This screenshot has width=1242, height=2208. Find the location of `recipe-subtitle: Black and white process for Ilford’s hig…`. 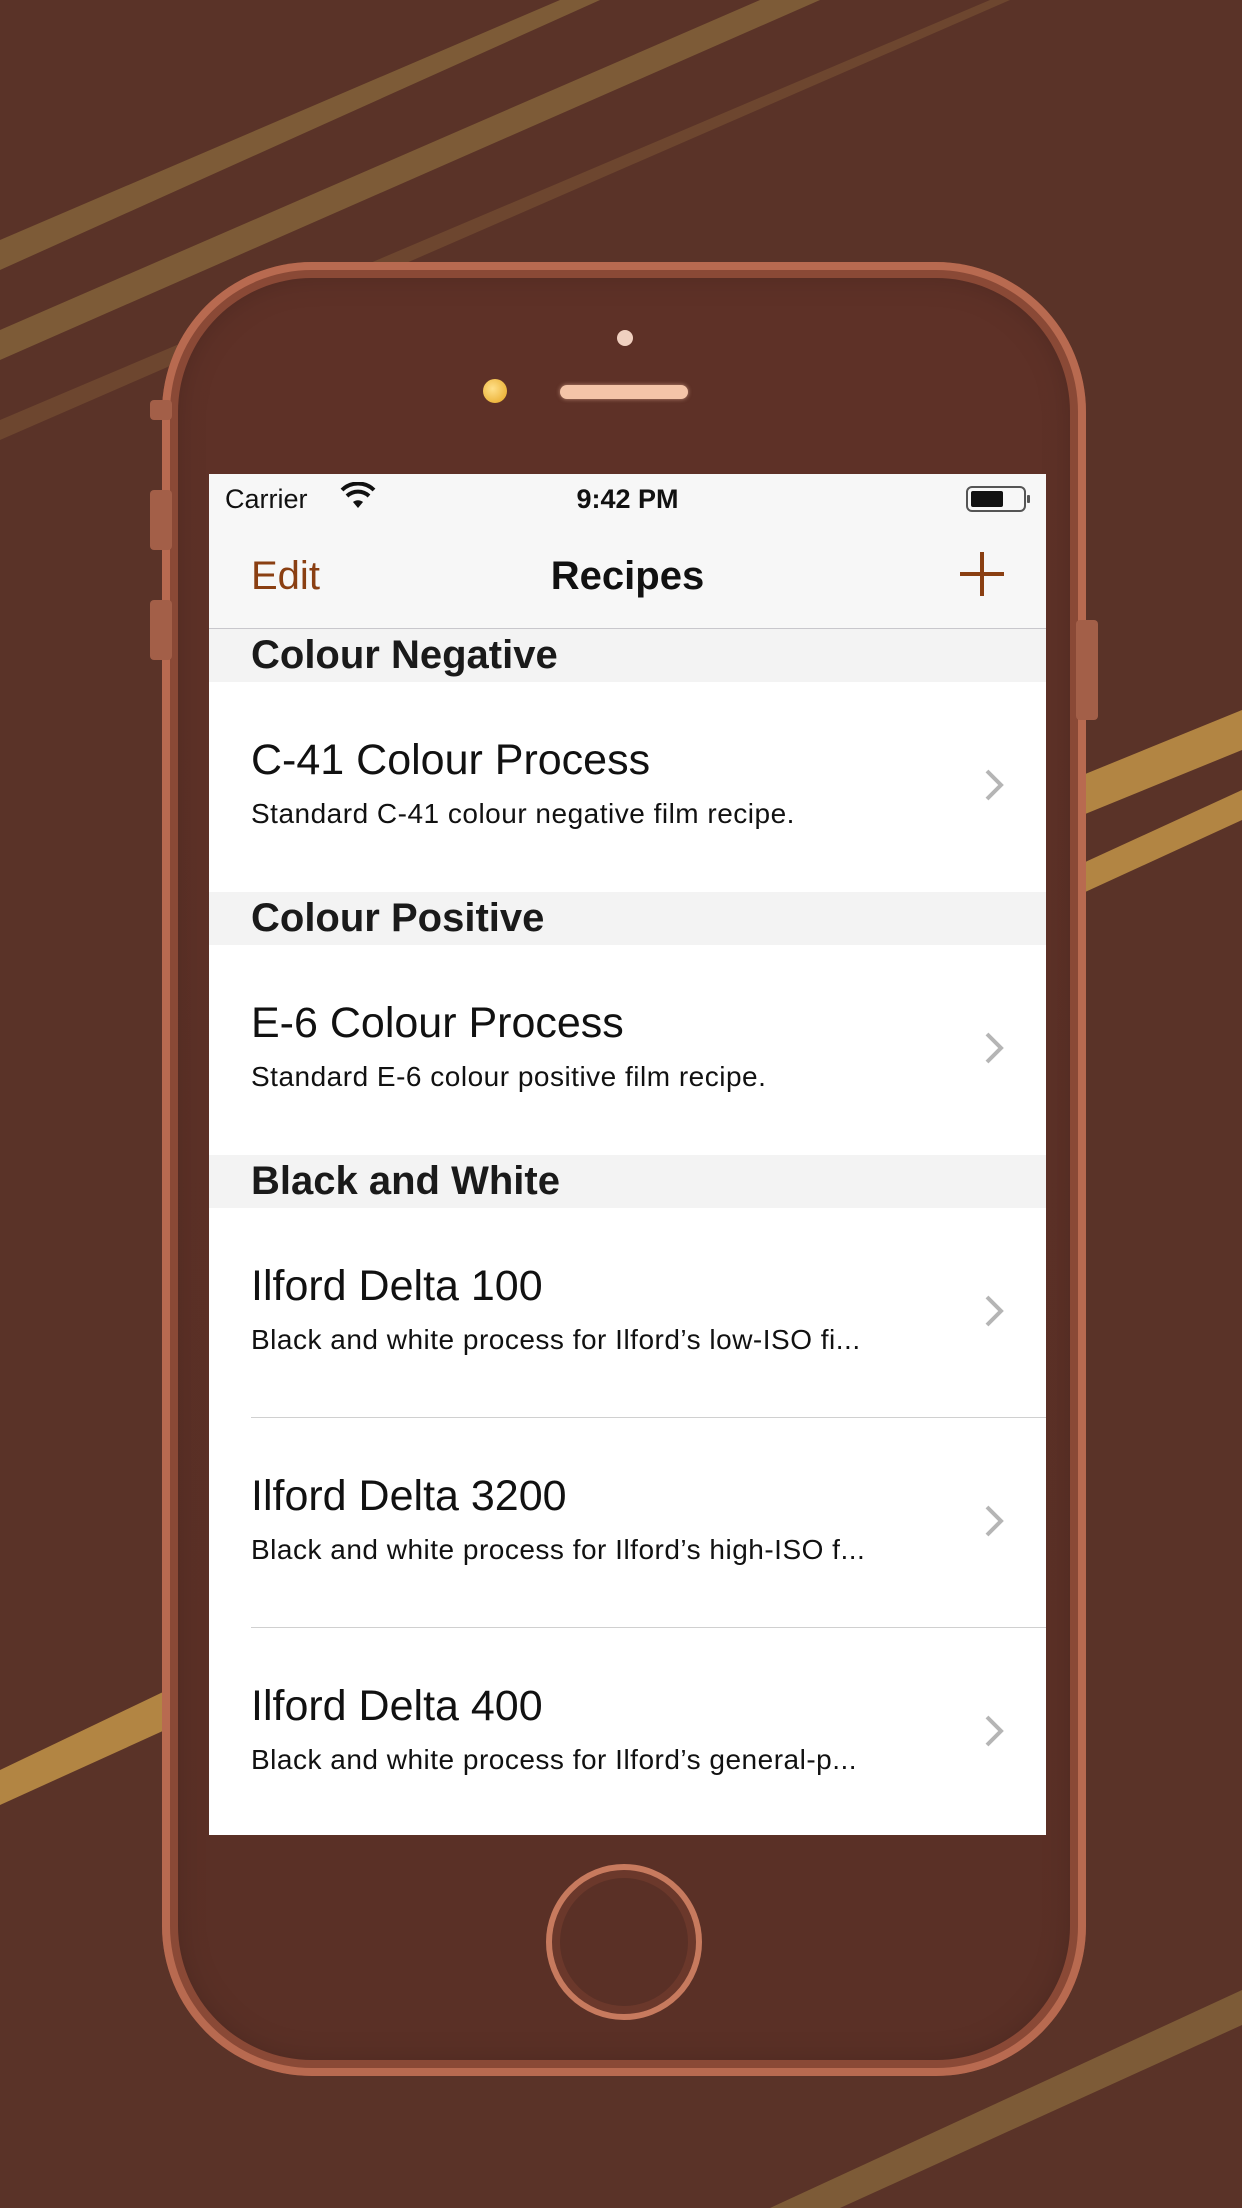

recipe-subtitle: Black and white process for Ilford’s hig… is located at coordinates (558, 1549).